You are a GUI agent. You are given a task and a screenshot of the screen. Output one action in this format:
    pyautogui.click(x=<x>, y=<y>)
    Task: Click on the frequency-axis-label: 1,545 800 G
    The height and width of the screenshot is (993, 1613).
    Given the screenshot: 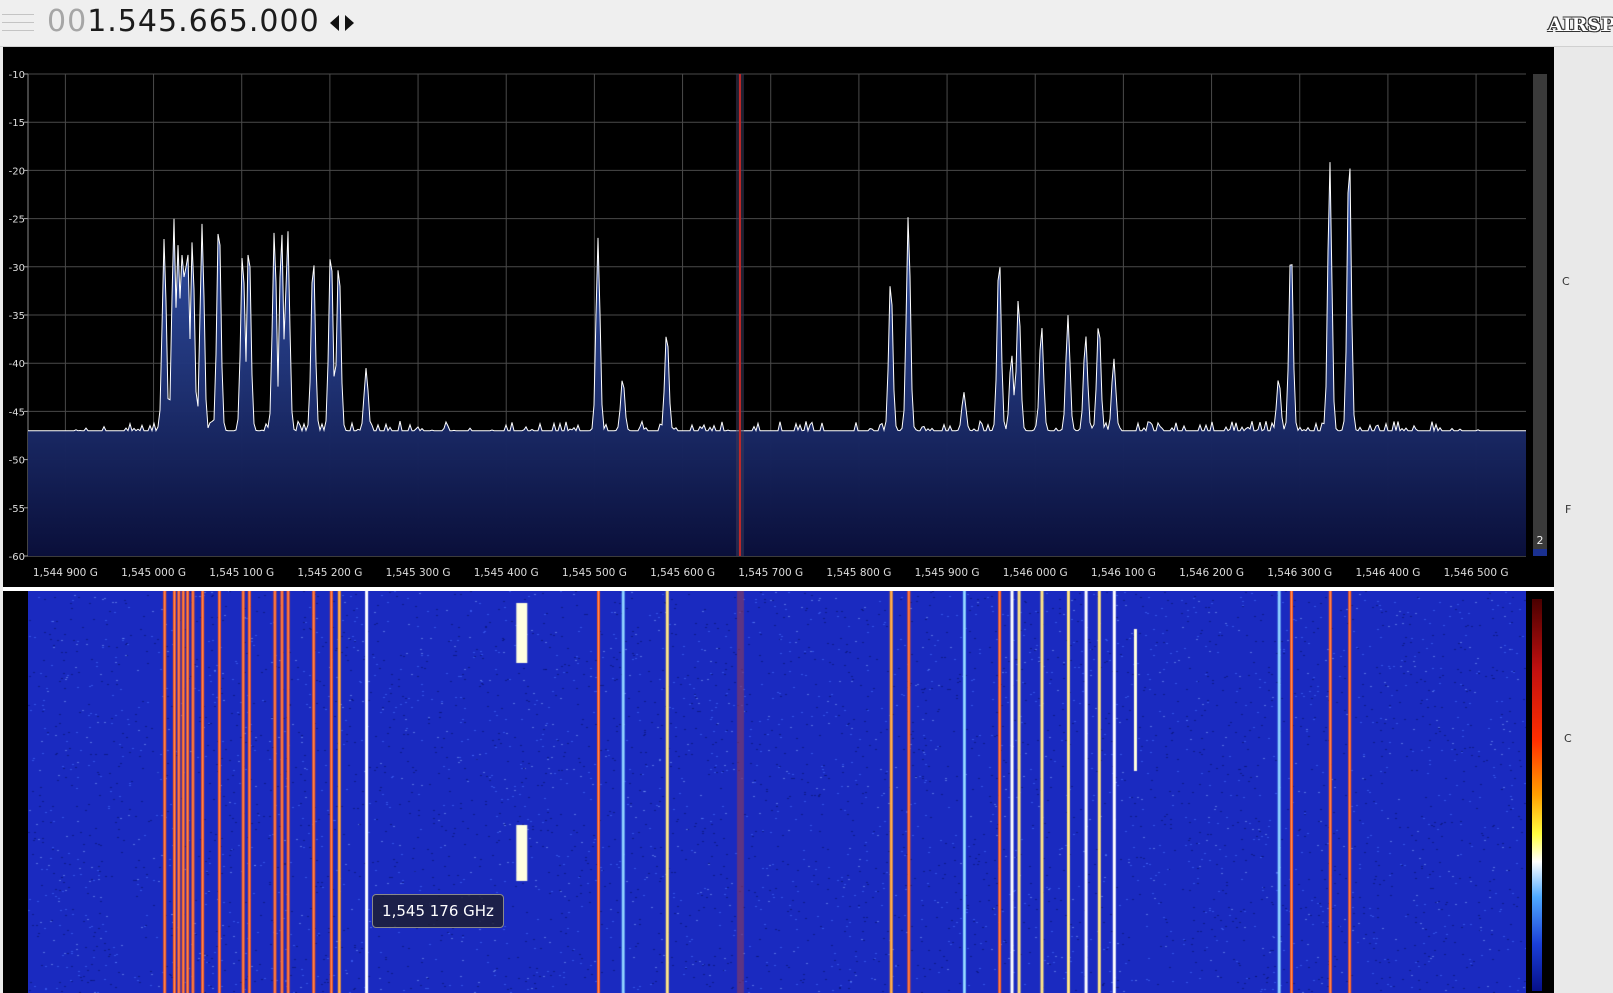 What is the action you would take?
    pyautogui.click(x=858, y=573)
    